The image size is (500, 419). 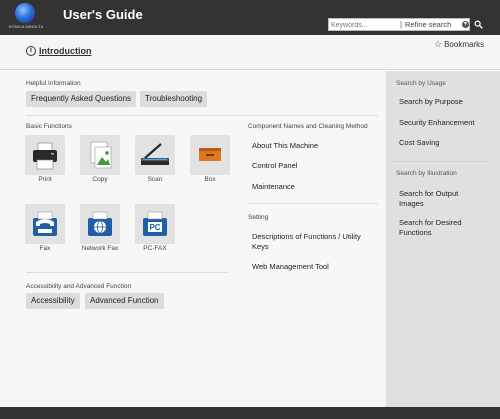 What do you see at coordinates (438, 44) in the screenshot?
I see `star-icon: ☆` at bounding box center [438, 44].